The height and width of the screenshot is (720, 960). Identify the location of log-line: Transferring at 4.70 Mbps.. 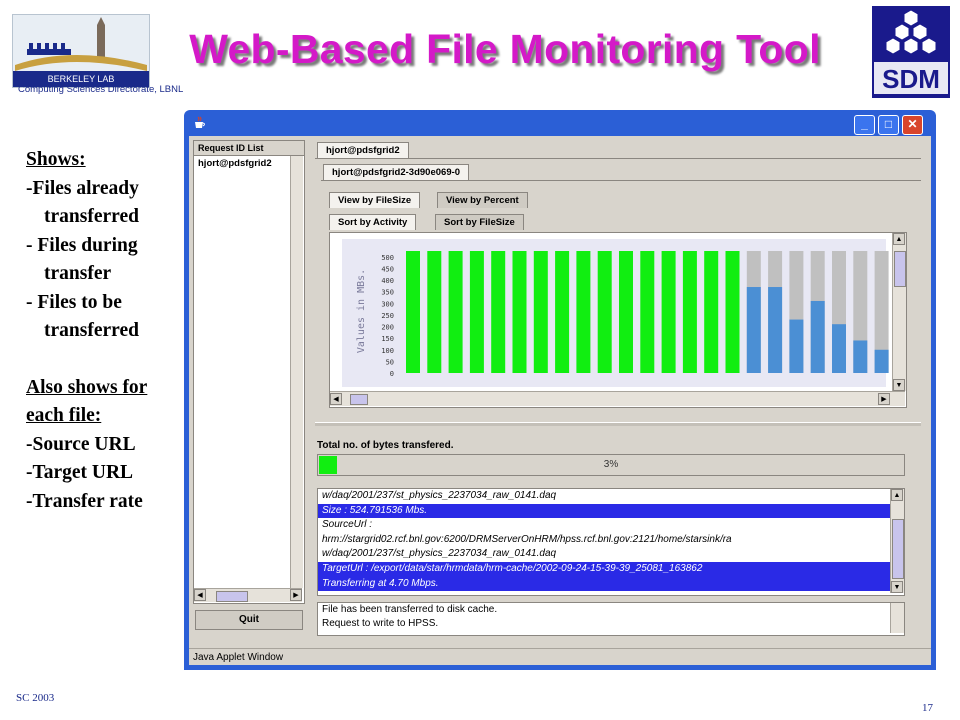
(604, 584).